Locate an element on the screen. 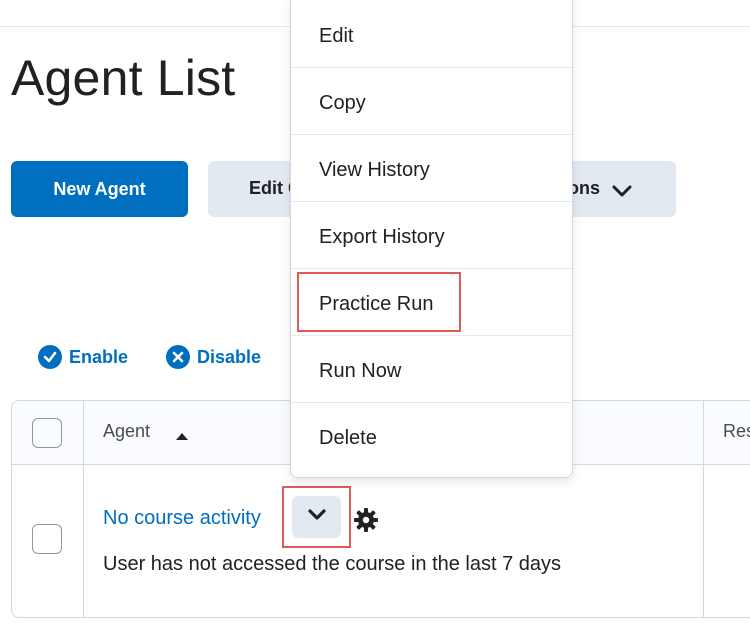  res-column-header: Res is located at coordinates (736, 431).